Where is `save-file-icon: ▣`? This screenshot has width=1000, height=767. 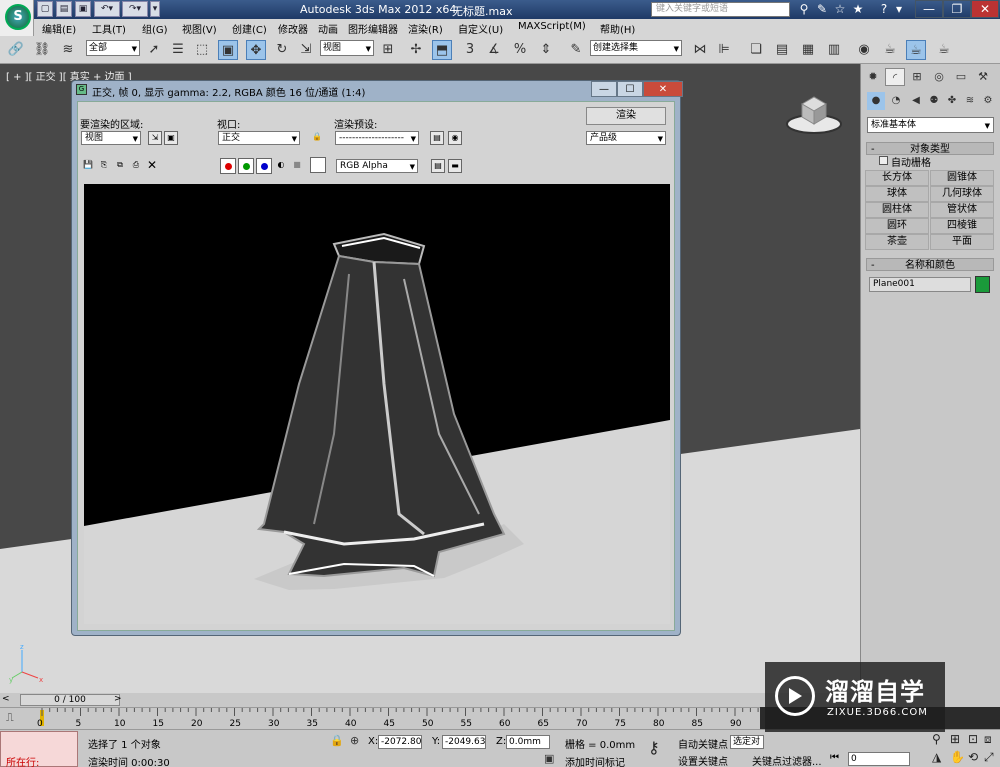
save-file-icon: ▣ is located at coordinates (83, 9).